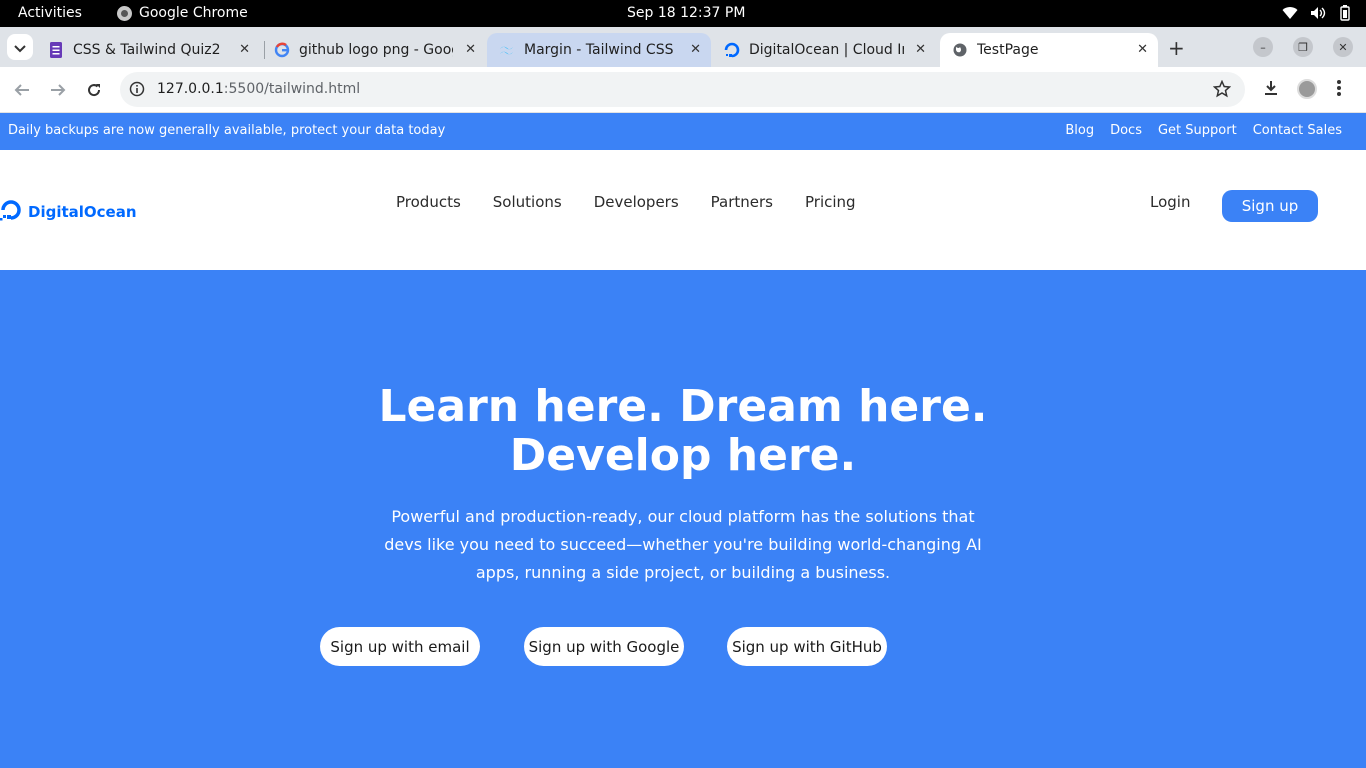 The width and height of the screenshot is (1366, 768). Describe the element at coordinates (58, 90) in the screenshot. I see `forward-arrow-icon` at that location.